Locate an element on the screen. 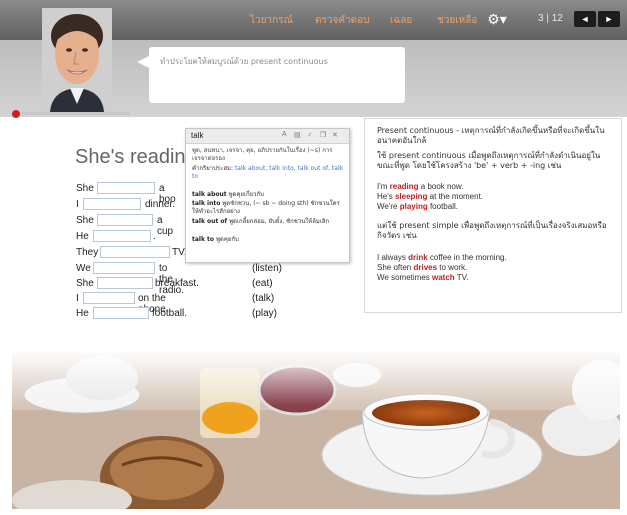  progress-track is located at coordinates (75, 113).